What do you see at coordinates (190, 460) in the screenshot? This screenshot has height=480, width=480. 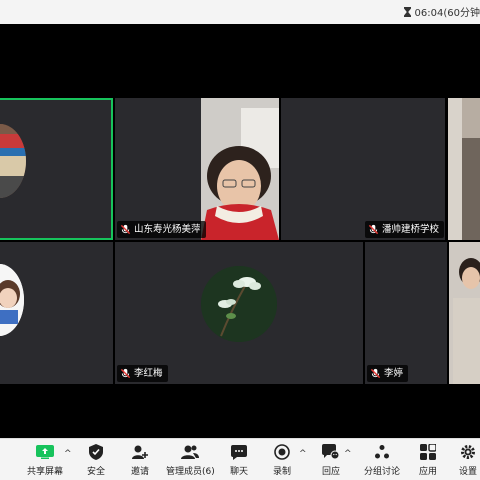 I see `manage-members-button: 管理成员(6)` at bounding box center [190, 460].